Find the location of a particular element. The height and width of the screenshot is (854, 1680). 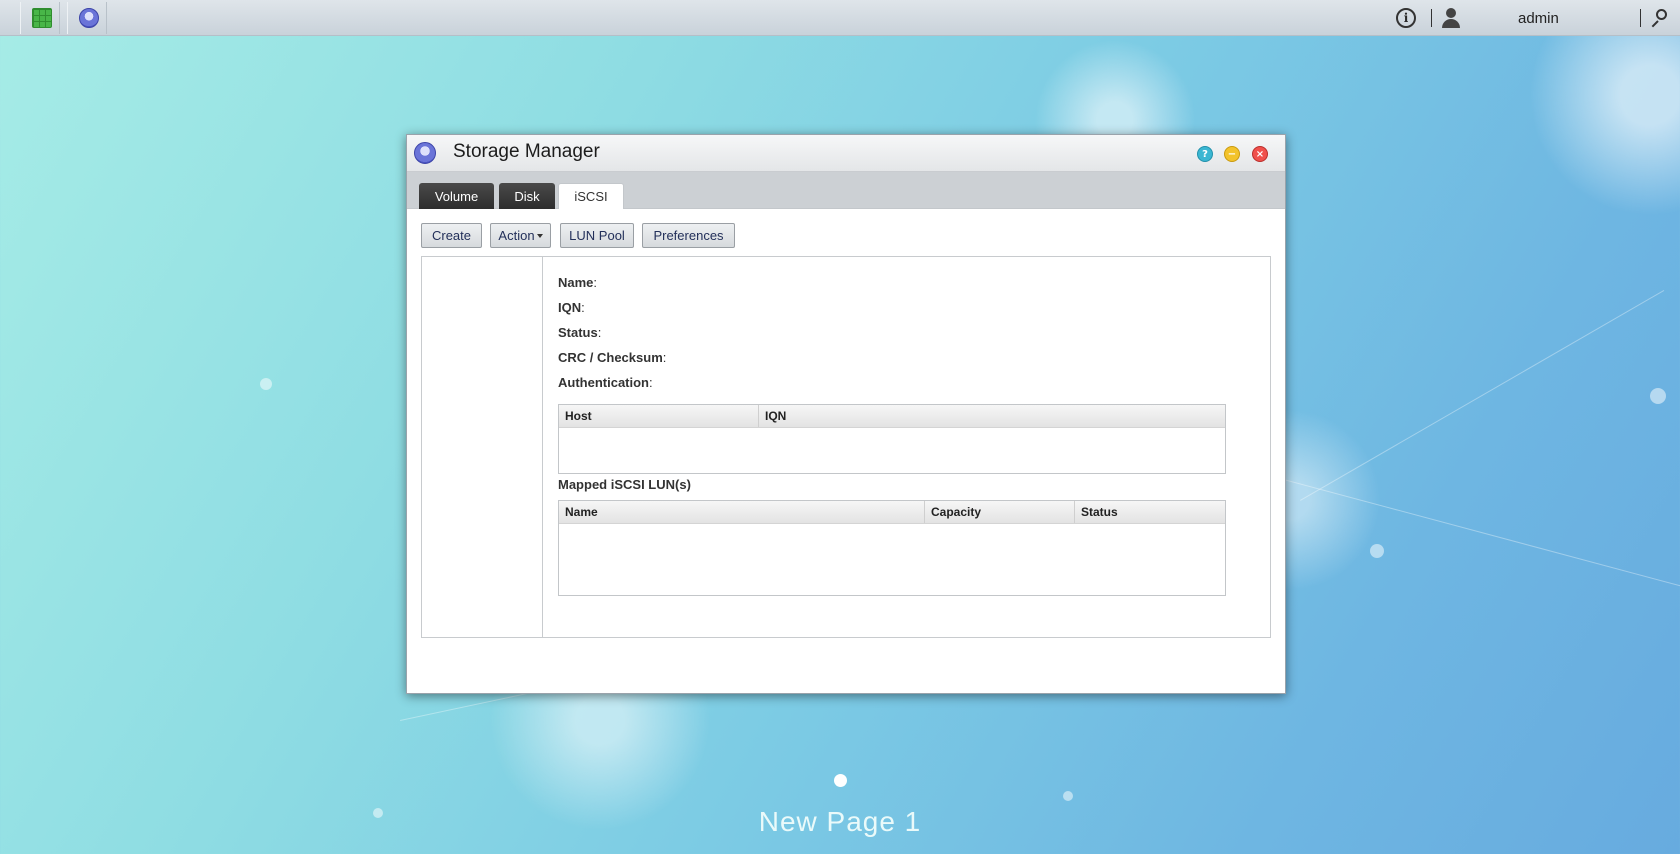

page-label: New Page 1 is located at coordinates (840, 821).